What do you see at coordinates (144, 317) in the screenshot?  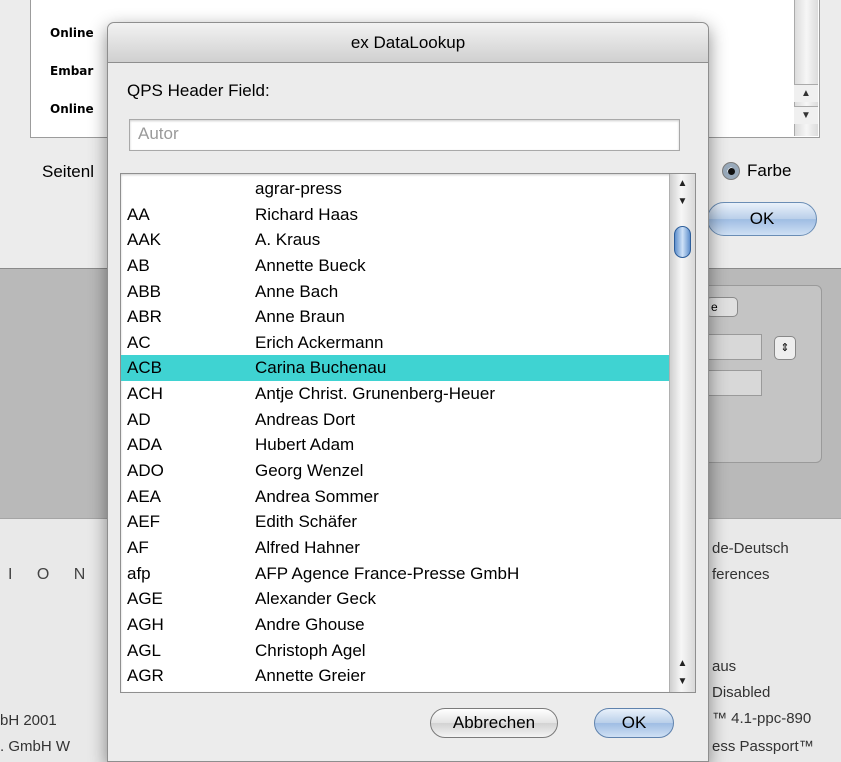 I see `list-item-code: ABR` at bounding box center [144, 317].